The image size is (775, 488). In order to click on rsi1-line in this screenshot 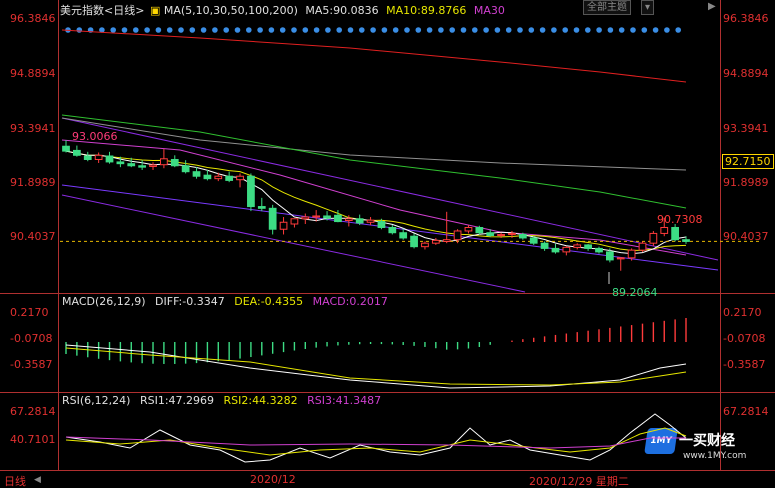, I will do `click(376, 438)`.